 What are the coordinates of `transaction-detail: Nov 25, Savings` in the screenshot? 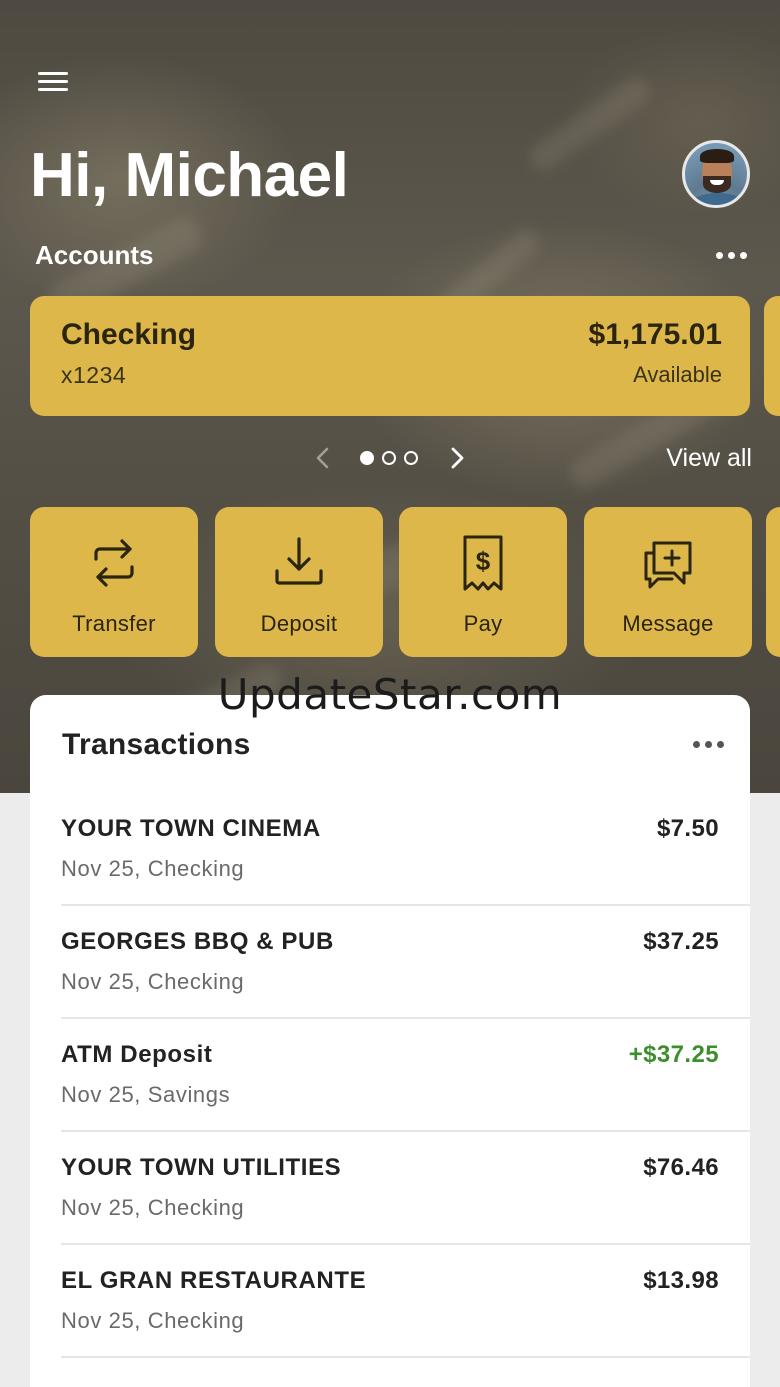 It's located at (146, 1094).